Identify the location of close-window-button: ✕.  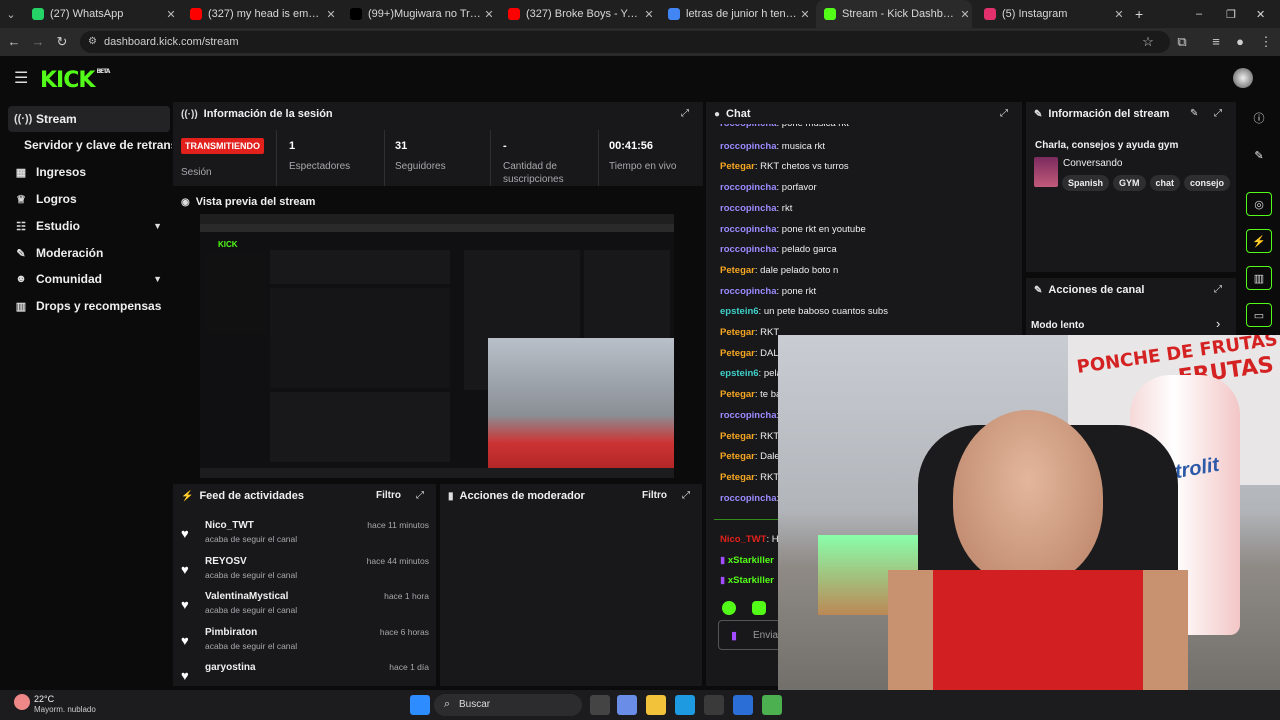
(1266, 14).